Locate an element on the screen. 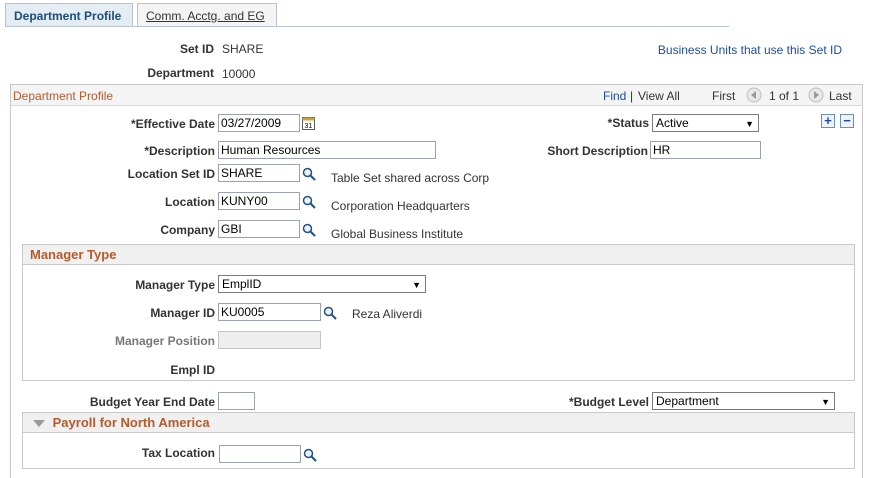 The image size is (871, 478). location-description: Corporation Headquarters is located at coordinates (400, 206).